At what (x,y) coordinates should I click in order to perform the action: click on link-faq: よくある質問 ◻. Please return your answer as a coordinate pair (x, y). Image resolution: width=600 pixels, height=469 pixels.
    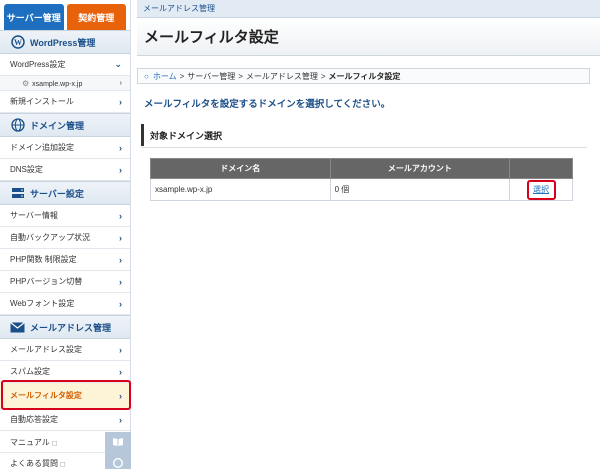
    Looking at the image, I should click on (65, 460).